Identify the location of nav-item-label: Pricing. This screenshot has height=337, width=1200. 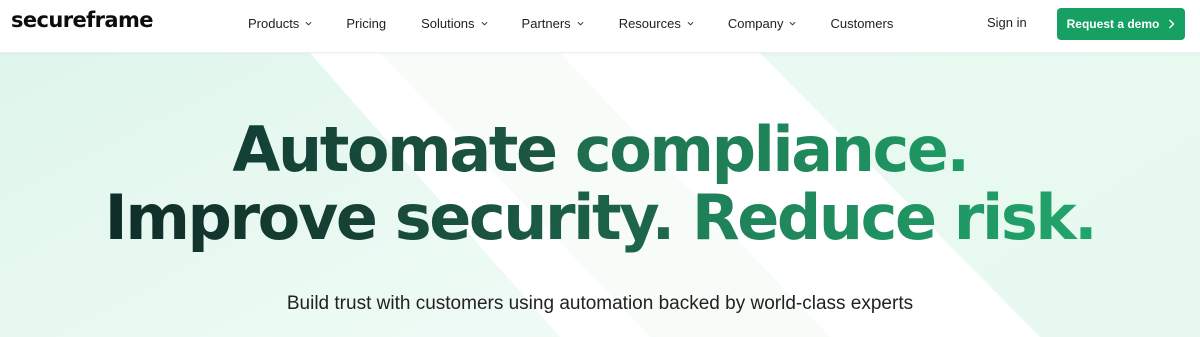
(366, 23).